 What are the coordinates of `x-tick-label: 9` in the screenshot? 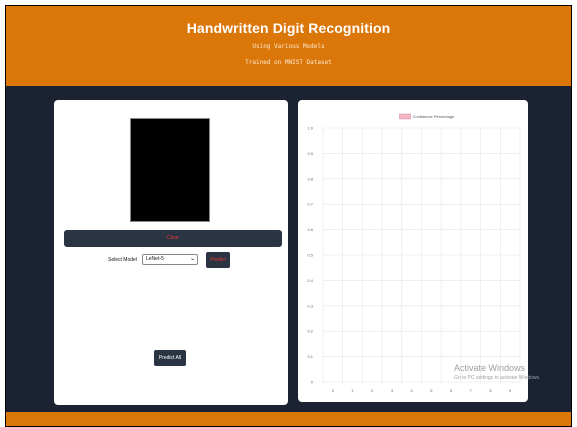 It's located at (510, 390).